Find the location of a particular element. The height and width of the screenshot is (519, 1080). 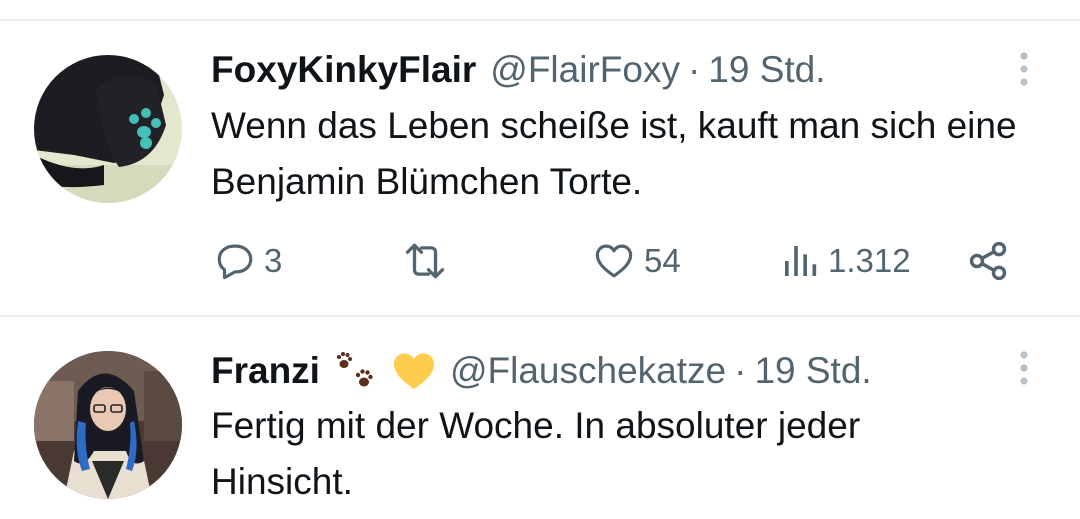

tweet-actions: 3 54 1.312 is located at coordinates (540, 261).